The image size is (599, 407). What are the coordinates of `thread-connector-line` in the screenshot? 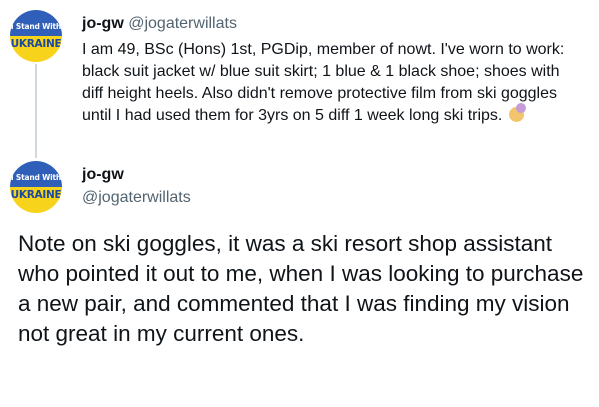 It's located at (36, 111).